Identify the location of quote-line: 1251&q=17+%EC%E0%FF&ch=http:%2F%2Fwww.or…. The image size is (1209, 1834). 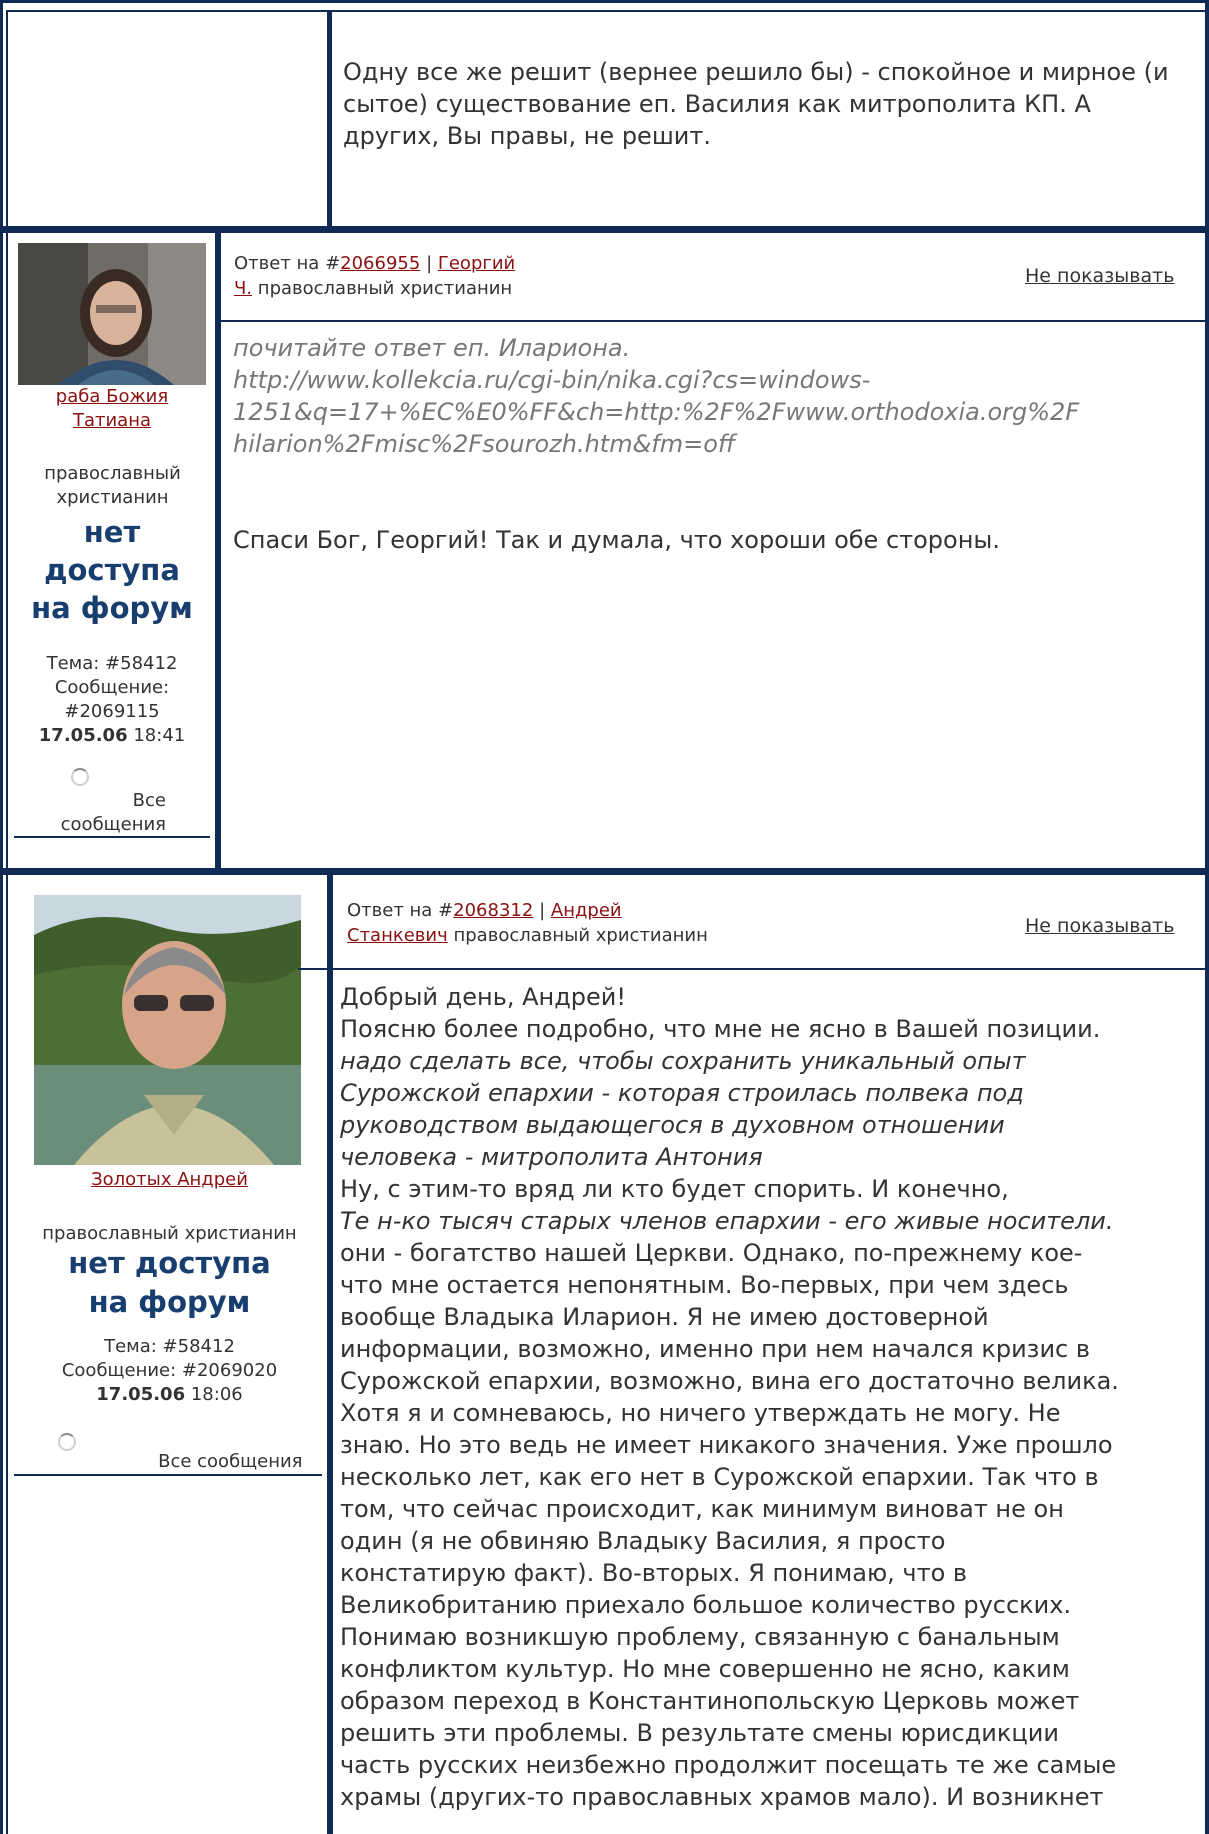
(656, 412).